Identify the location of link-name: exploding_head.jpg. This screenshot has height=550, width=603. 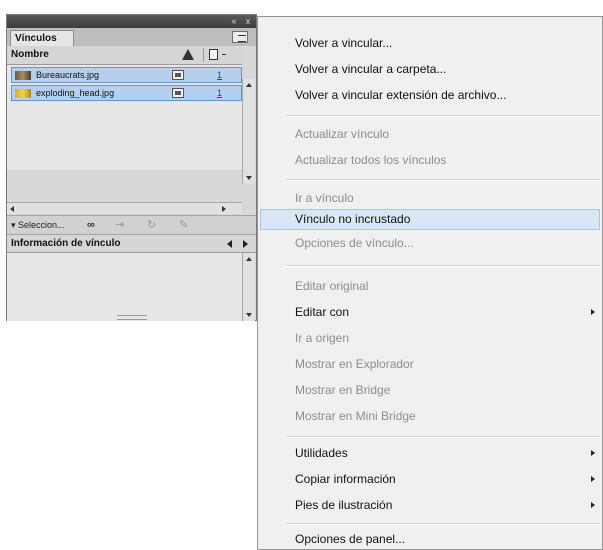
(75, 93).